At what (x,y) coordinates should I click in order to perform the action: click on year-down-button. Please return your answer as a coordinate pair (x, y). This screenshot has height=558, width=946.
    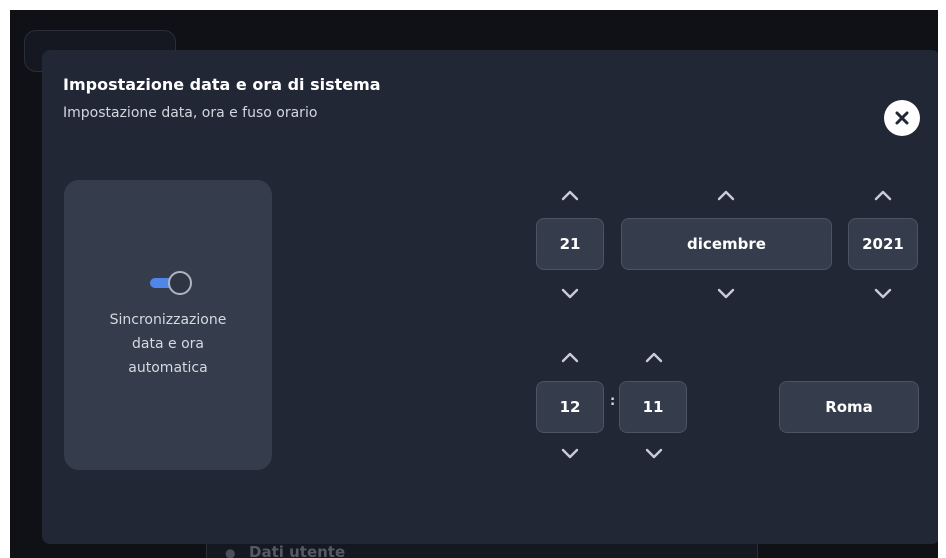
    Looking at the image, I should click on (883, 294).